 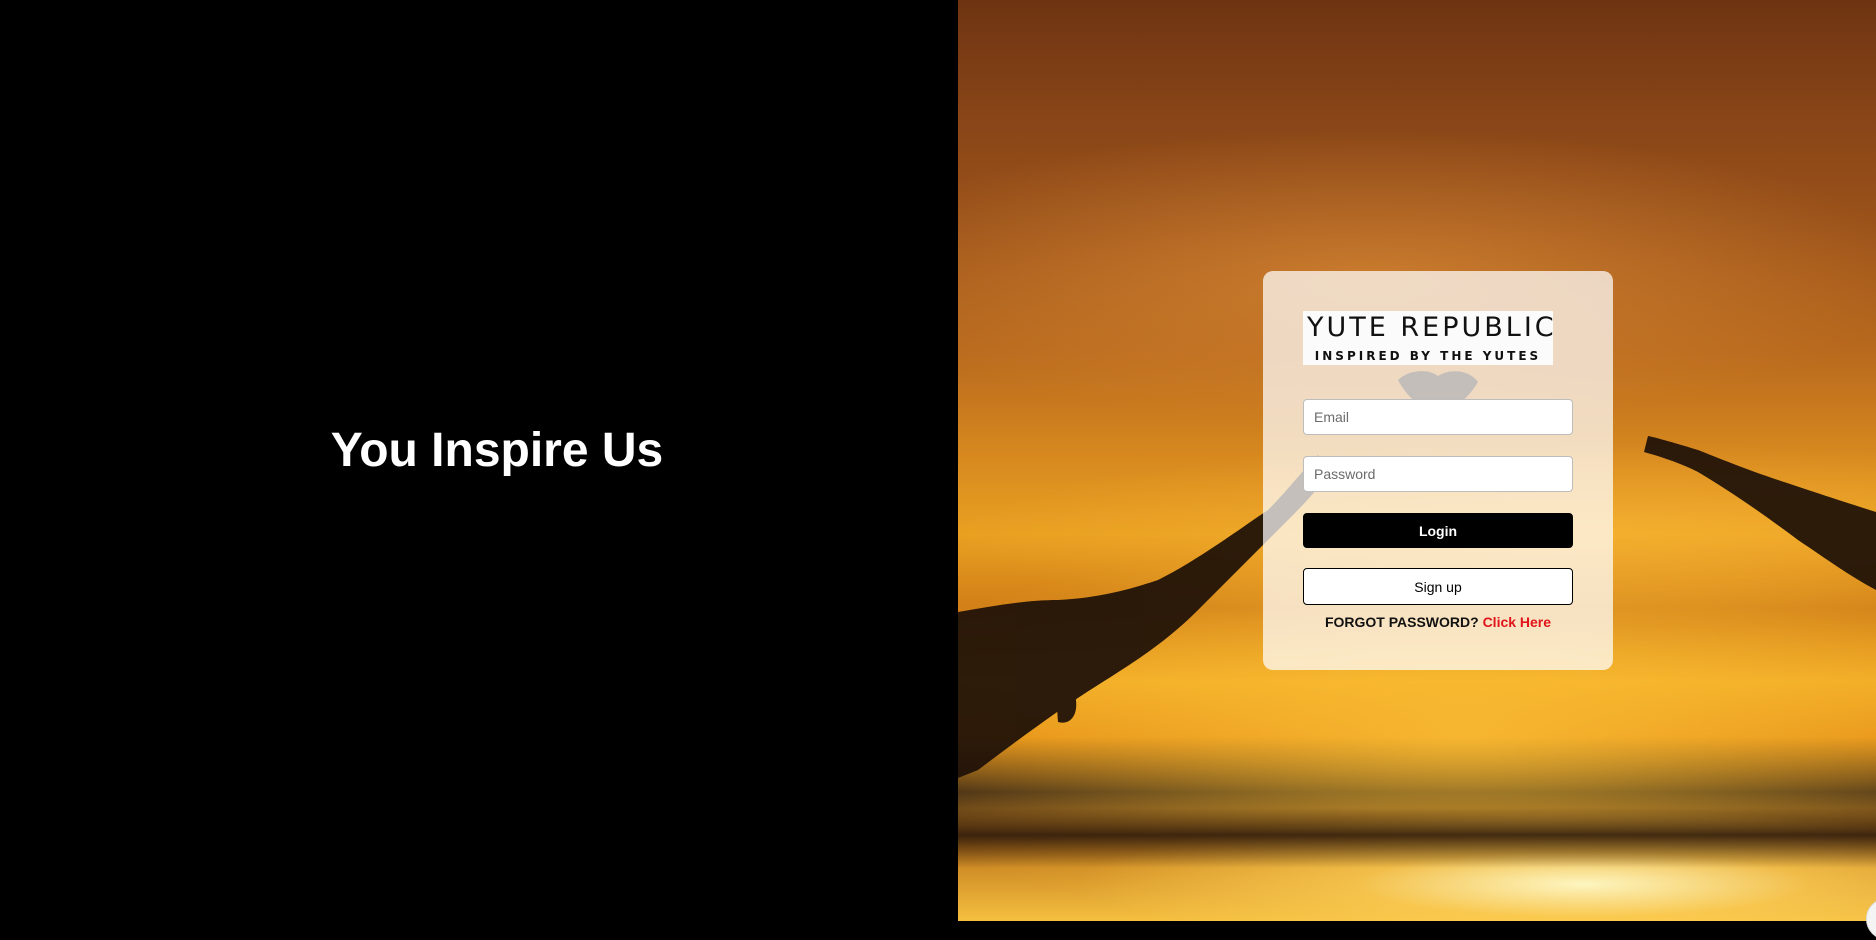 What do you see at coordinates (1438, 417) in the screenshot?
I see `email-input` at bounding box center [1438, 417].